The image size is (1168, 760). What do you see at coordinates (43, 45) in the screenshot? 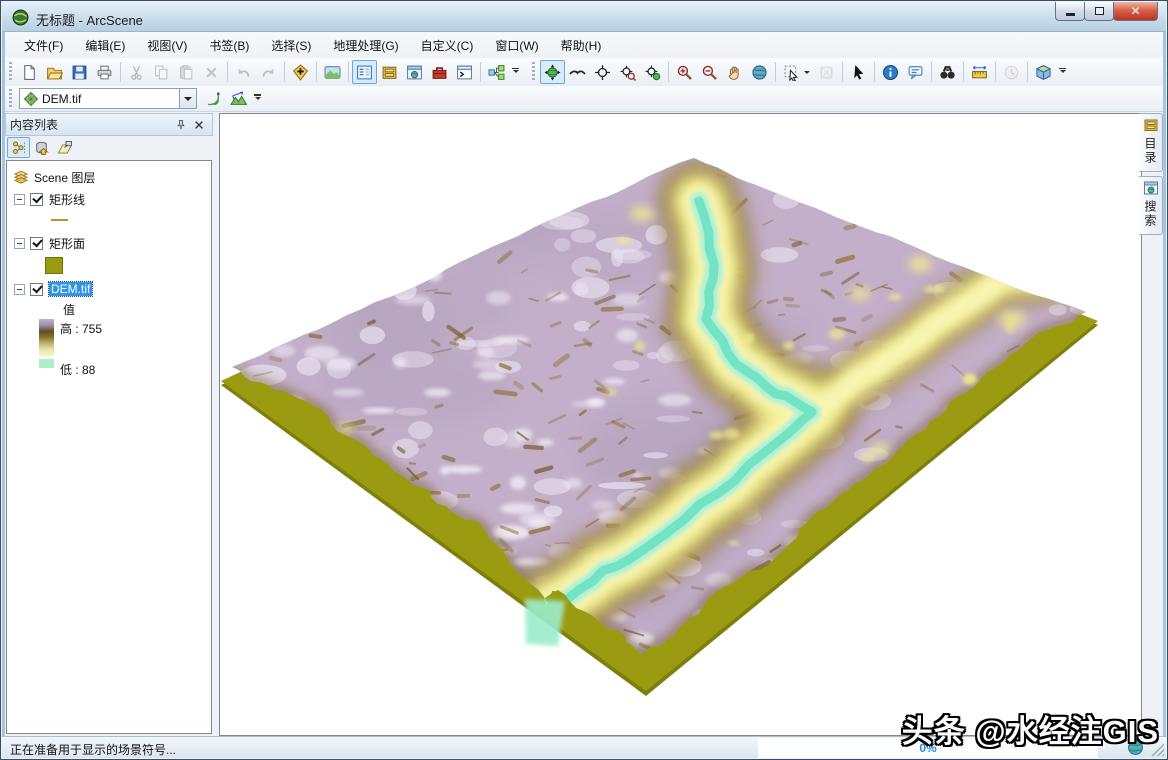
I see `menu-item: 文件(F)` at bounding box center [43, 45].